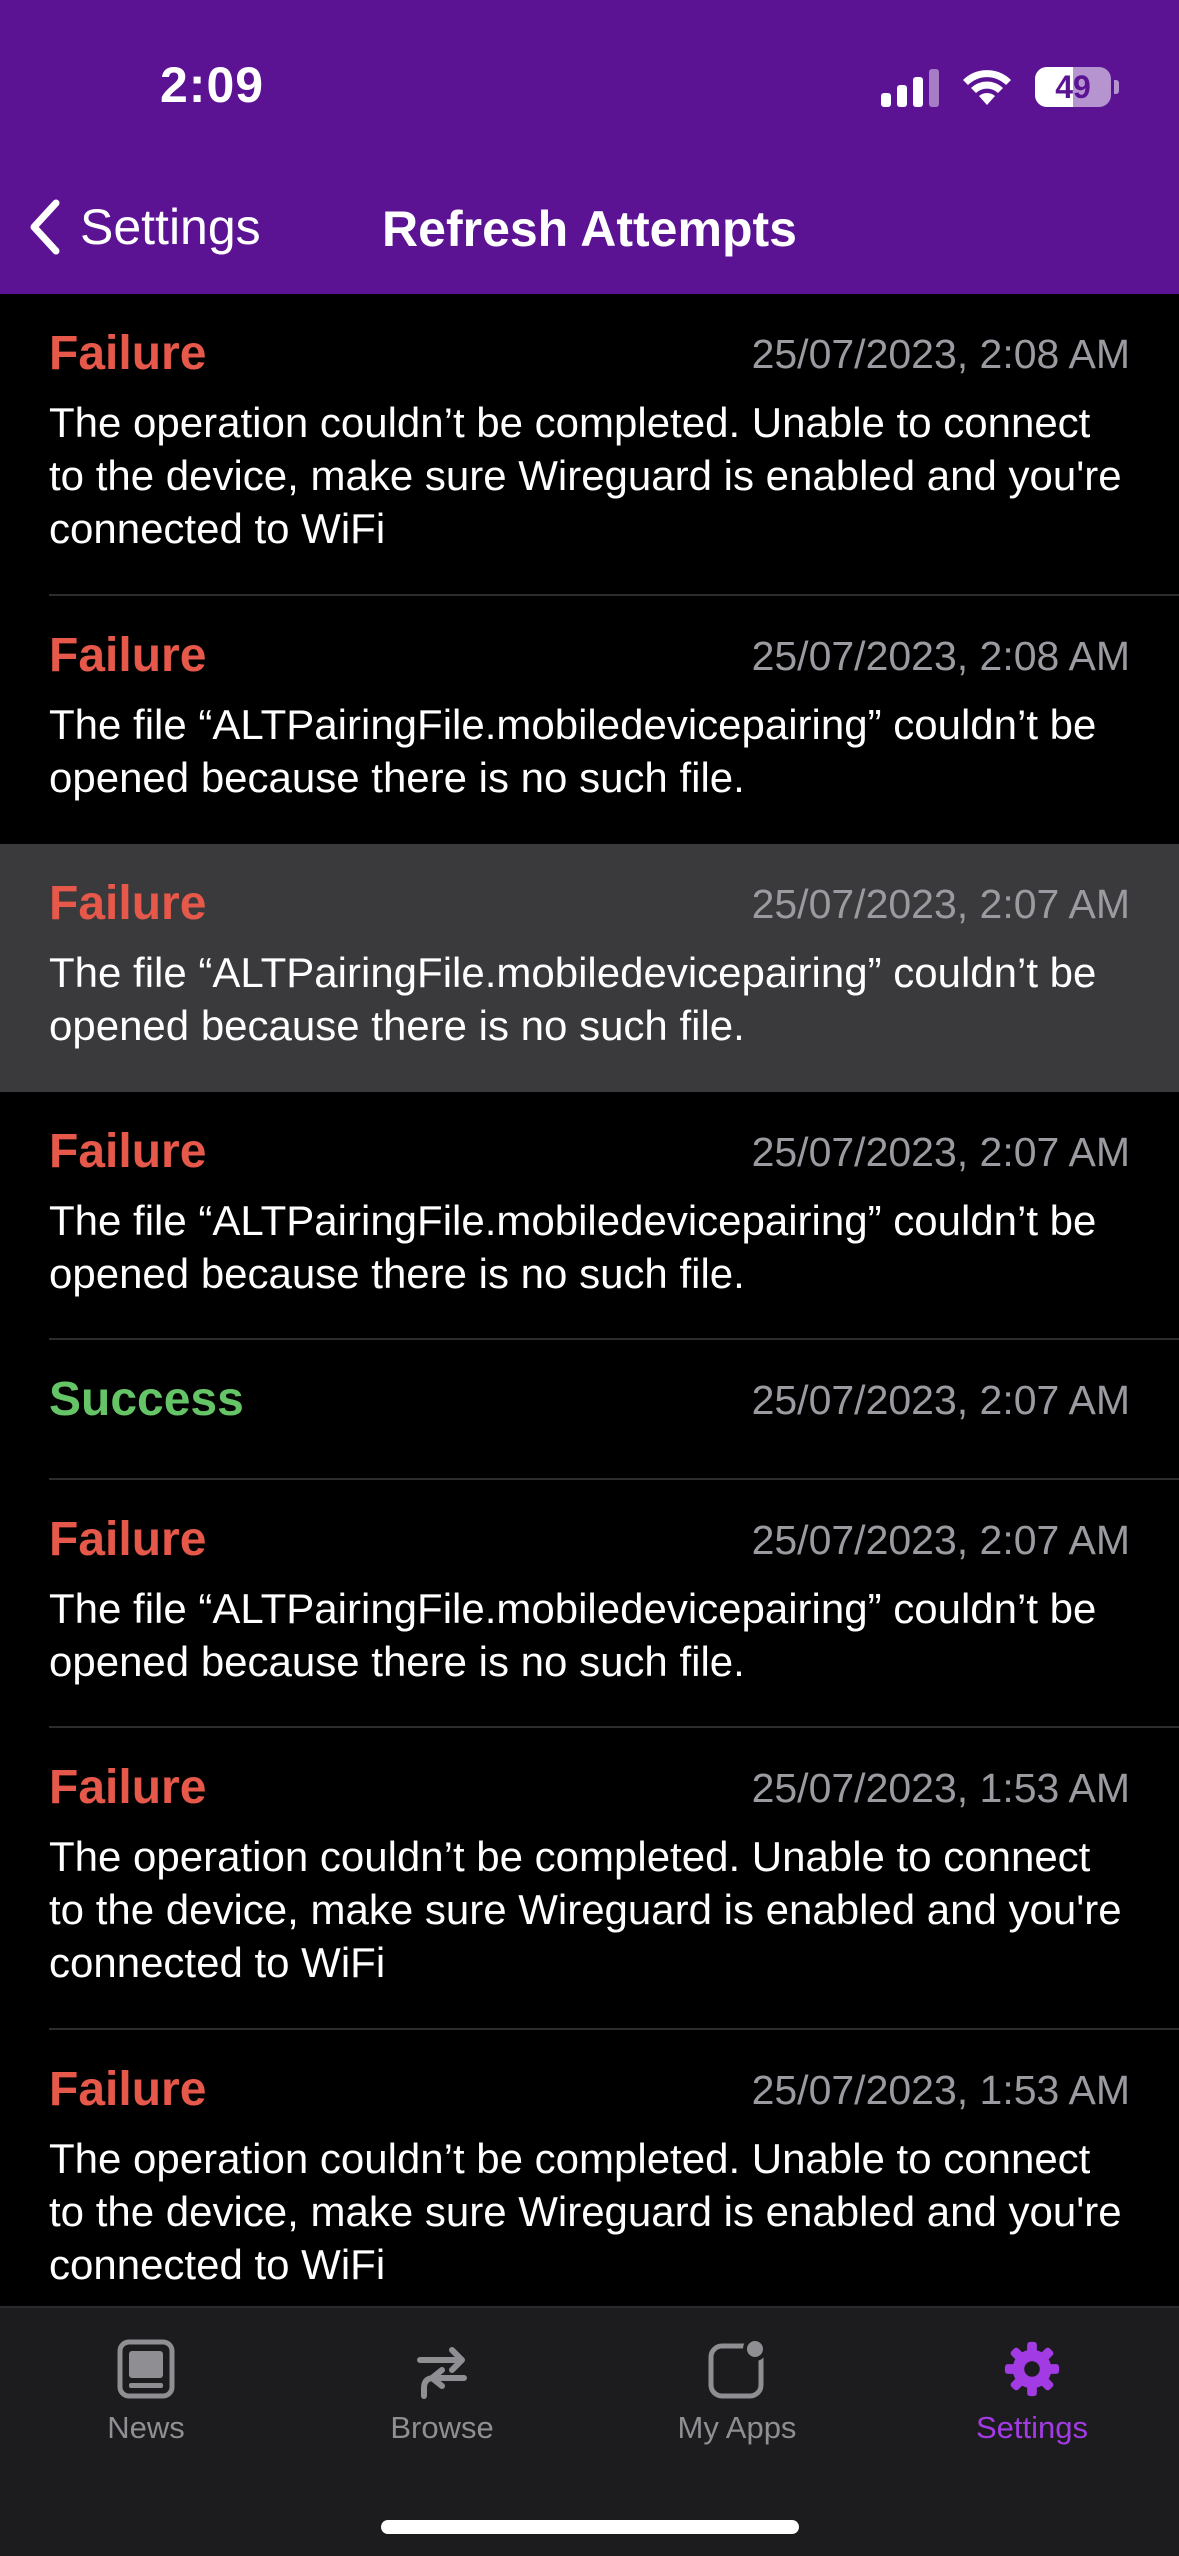 This screenshot has height=2556, width=1179. Describe the element at coordinates (1032, 2369) in the screenshot. I see `gear-icon` at that location.